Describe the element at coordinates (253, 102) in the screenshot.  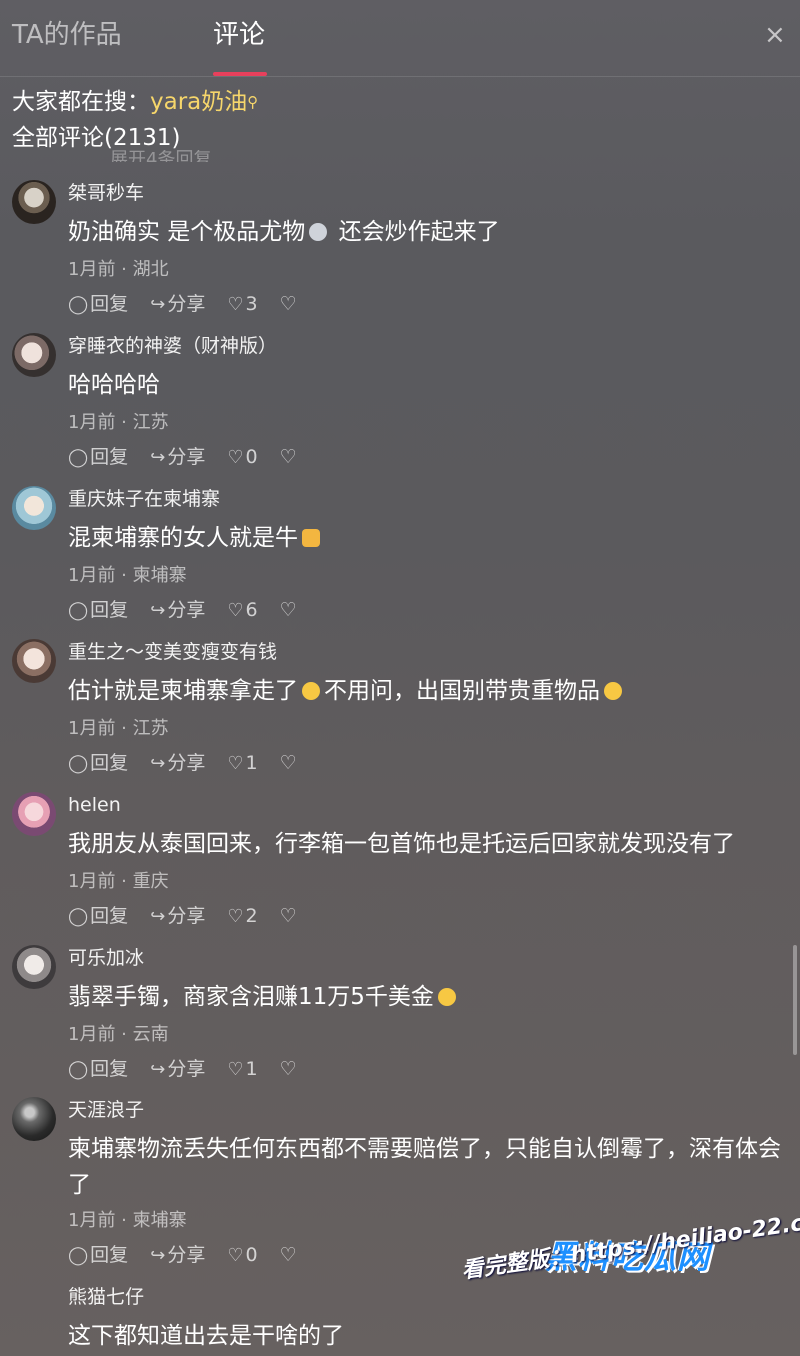
I see `search-icon: ⚲` at that location.